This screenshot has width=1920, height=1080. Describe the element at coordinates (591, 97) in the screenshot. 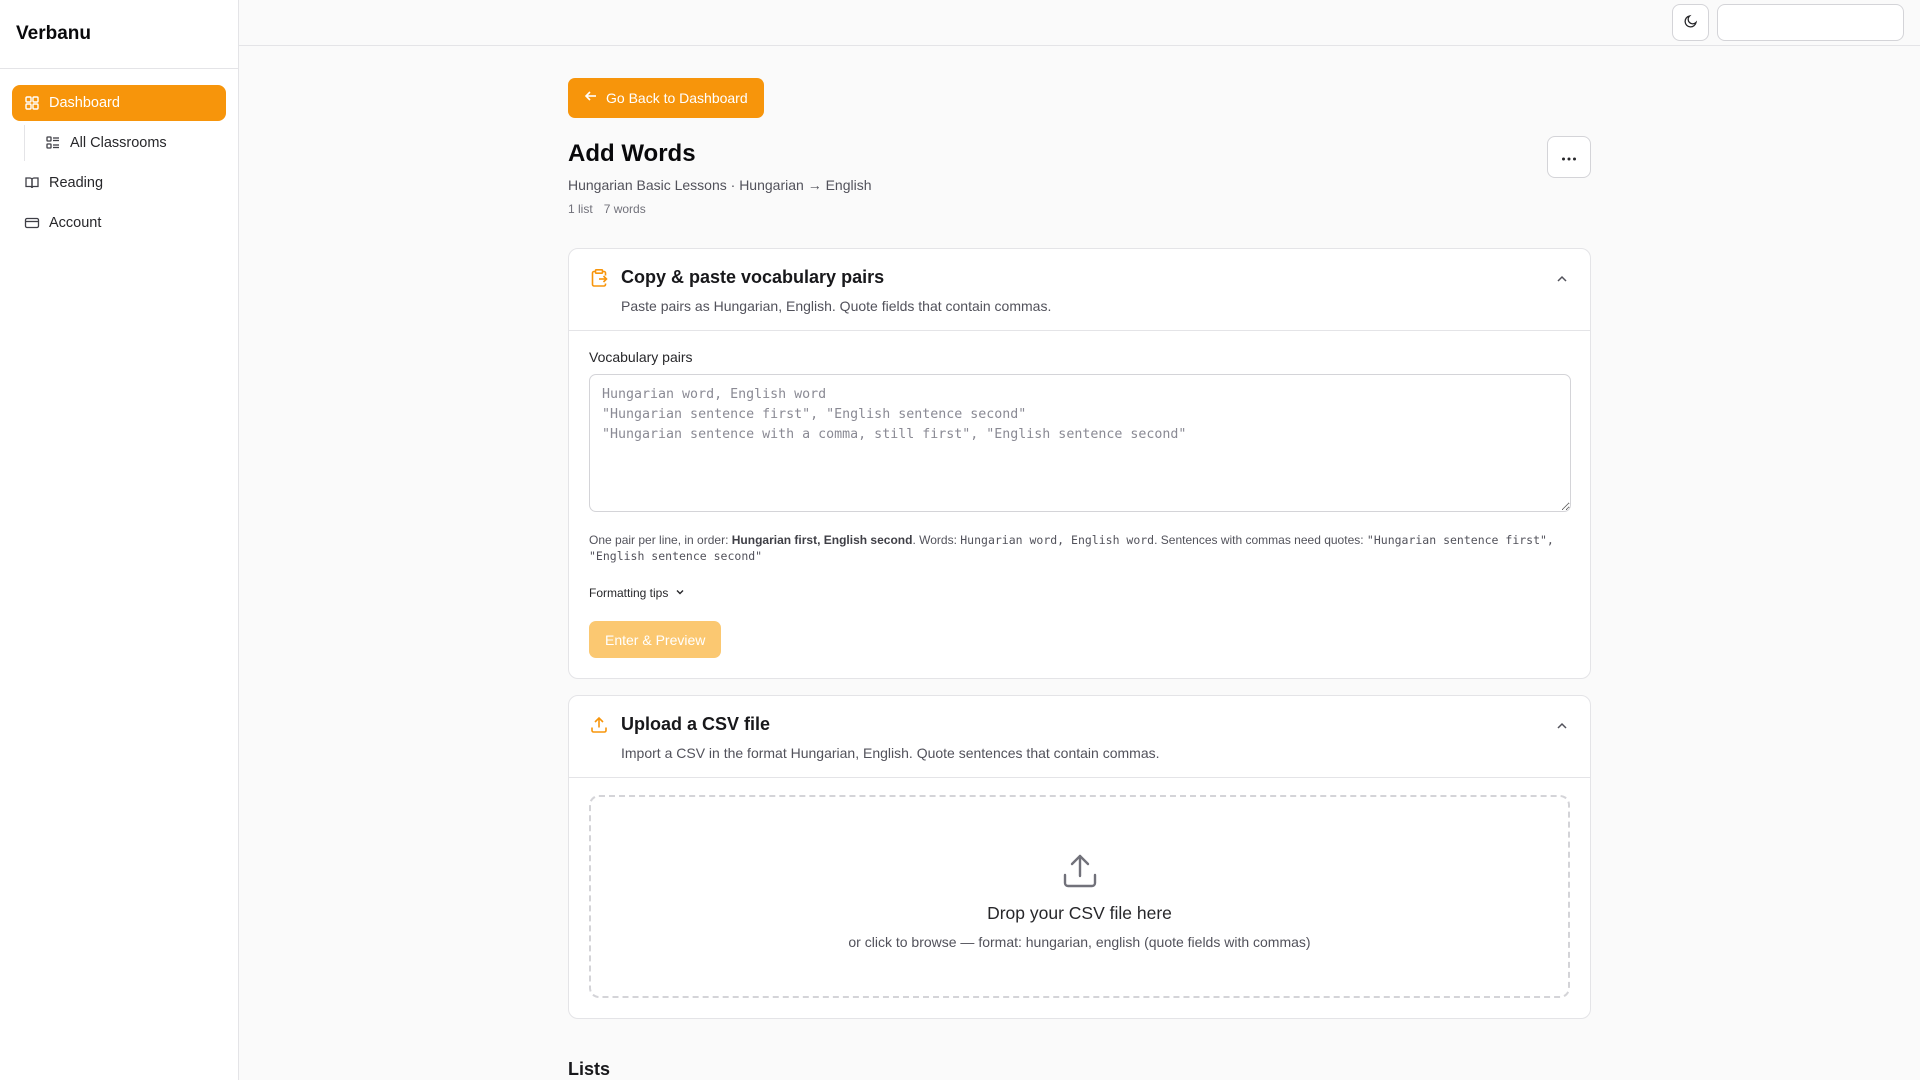

I see `arrow-left-icon` at that location.